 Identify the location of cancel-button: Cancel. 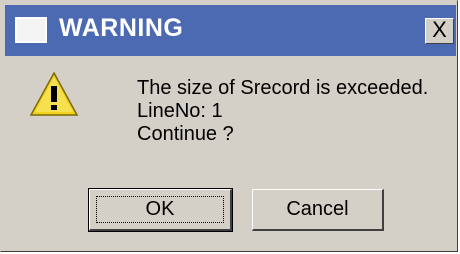
(318, 210).